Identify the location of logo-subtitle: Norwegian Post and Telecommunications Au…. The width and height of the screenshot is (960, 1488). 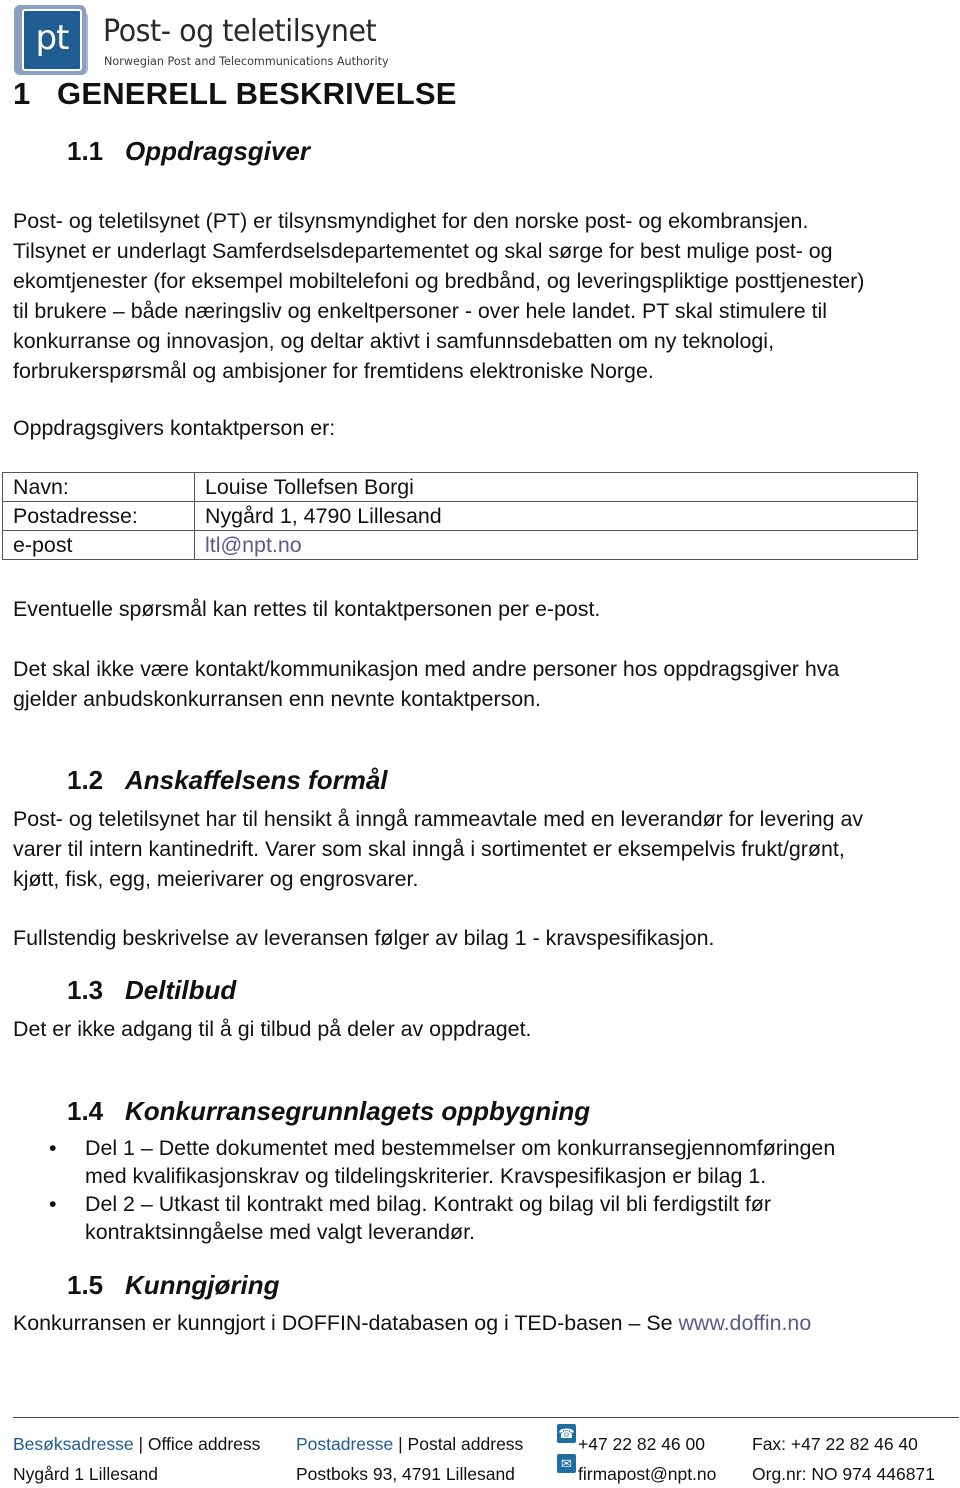
(246, 61).